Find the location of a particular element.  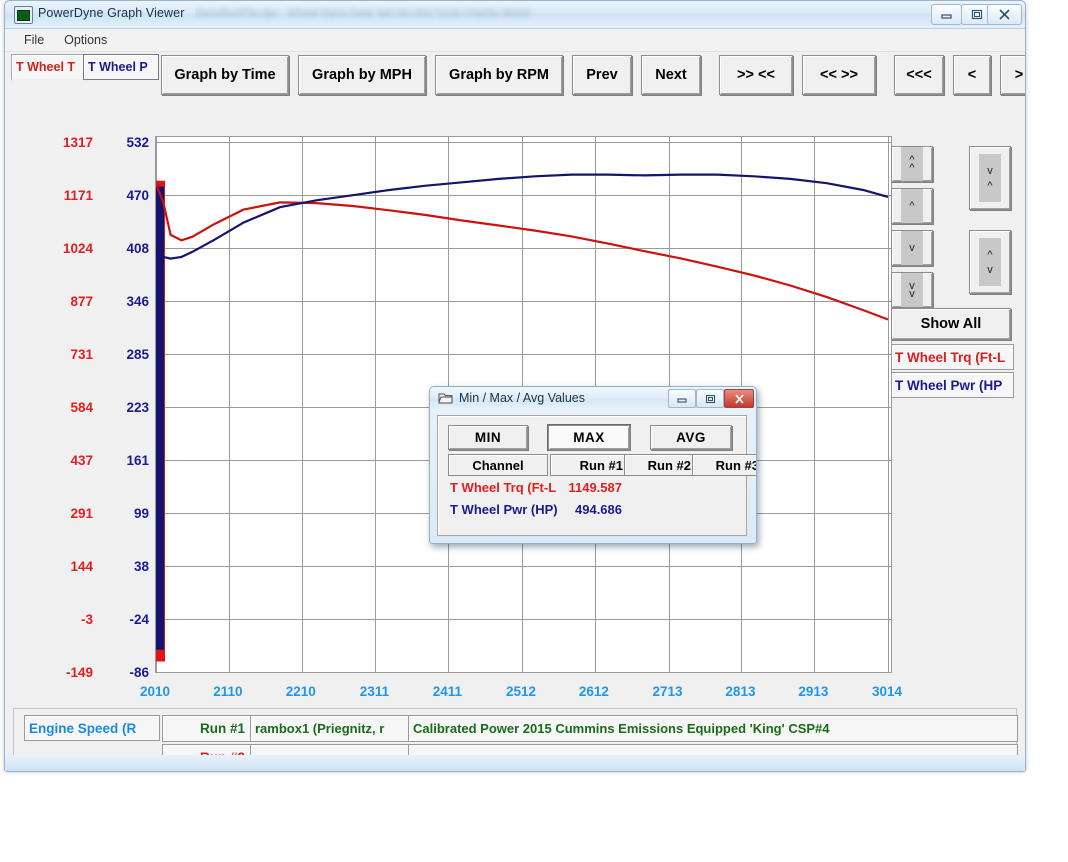

channel-tab-torque: T Wheel T is located at coordinates (49, 67).